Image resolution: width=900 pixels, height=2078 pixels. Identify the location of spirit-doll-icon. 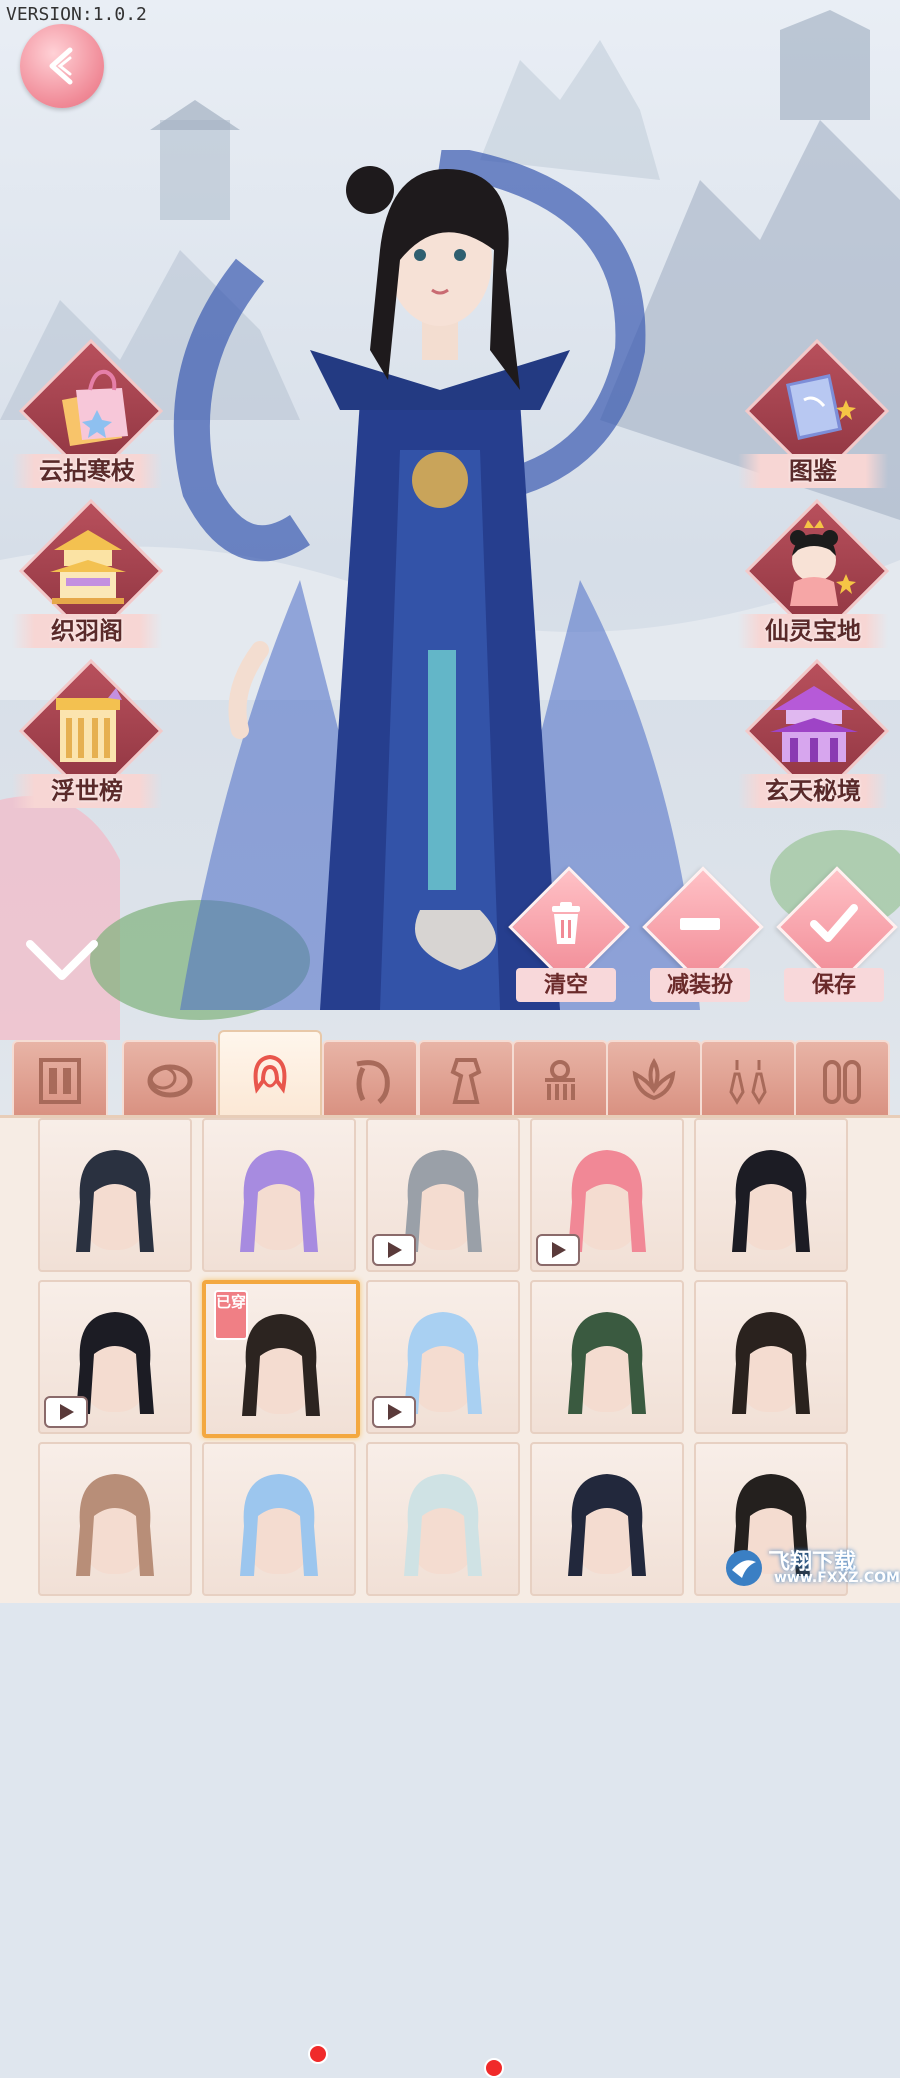
(823, 563).